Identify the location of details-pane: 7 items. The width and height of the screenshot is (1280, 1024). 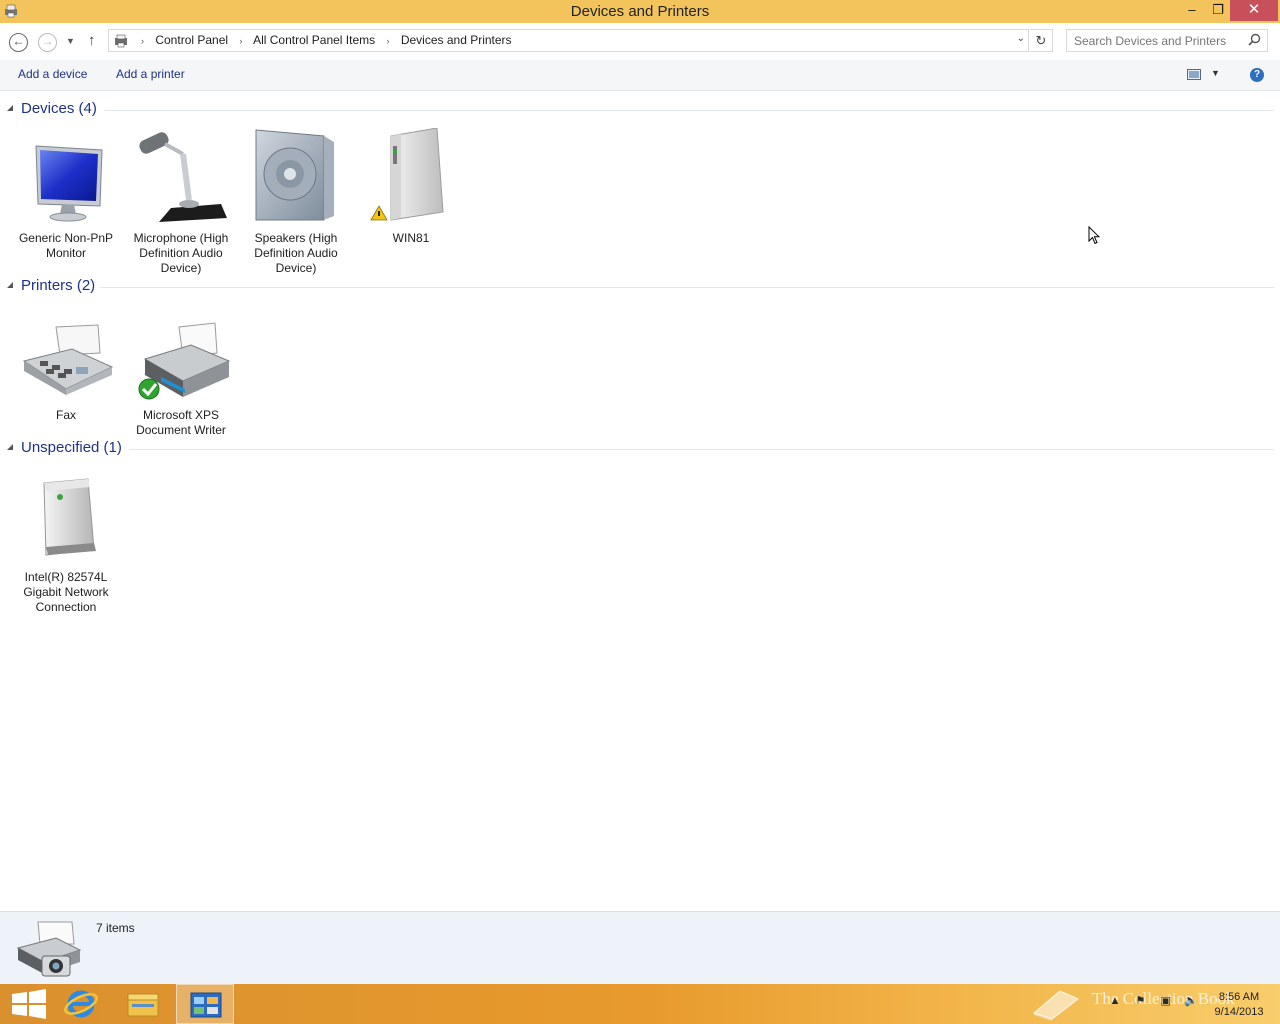
(640, 947).